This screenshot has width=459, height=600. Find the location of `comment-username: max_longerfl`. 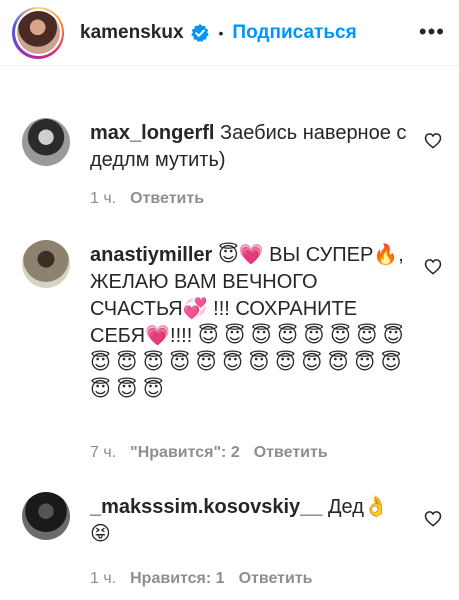

comment-username: max_longerfl is located at coordinates (152, 133).